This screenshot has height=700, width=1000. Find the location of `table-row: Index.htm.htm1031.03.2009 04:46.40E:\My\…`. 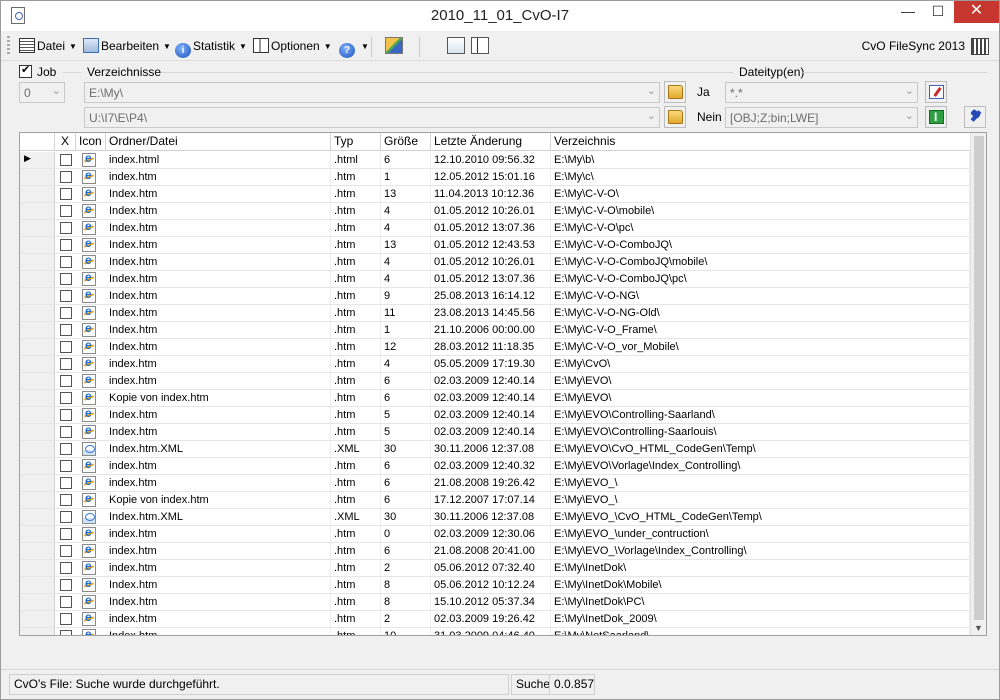

table-row: Index.htm.htm1031.03.2009 04:46.40E:\My\… is located at coordinates (495, 631).